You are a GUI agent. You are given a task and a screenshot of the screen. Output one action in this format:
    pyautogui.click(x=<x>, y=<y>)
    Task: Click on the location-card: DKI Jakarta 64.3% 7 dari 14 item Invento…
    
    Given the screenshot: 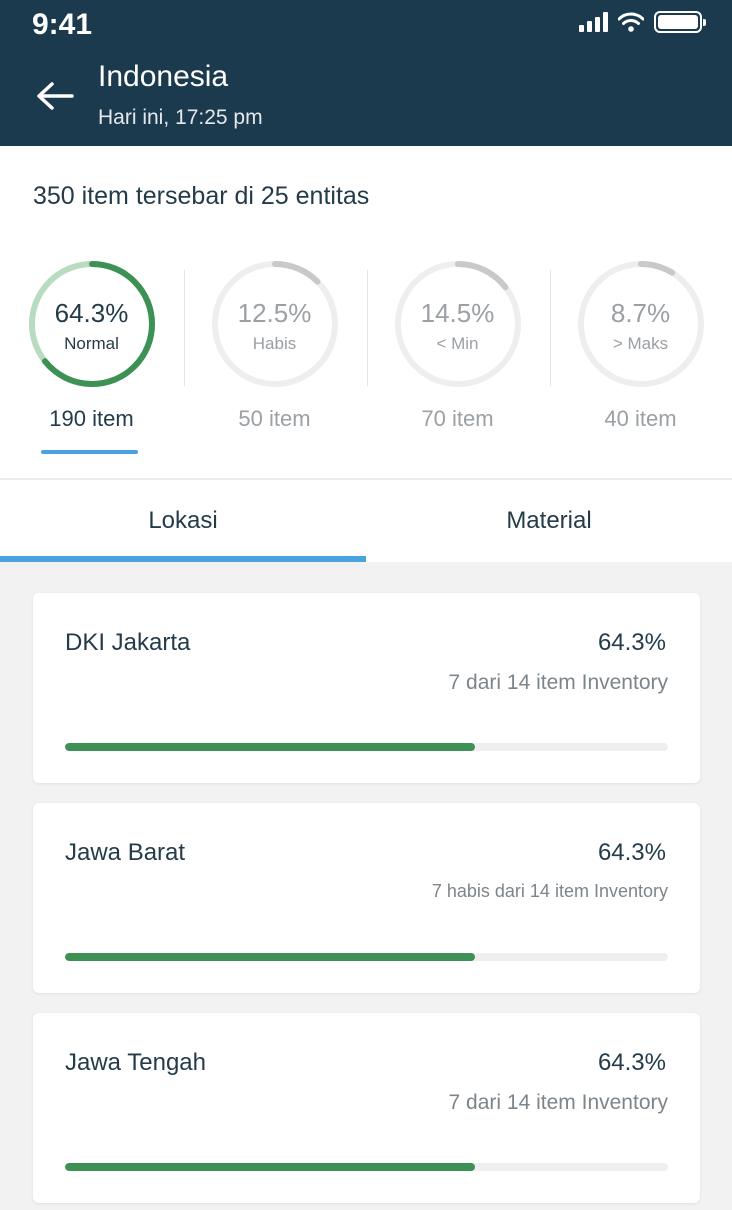 What is the action you would take?
    pyautogui.click(x=366, y=688)
    